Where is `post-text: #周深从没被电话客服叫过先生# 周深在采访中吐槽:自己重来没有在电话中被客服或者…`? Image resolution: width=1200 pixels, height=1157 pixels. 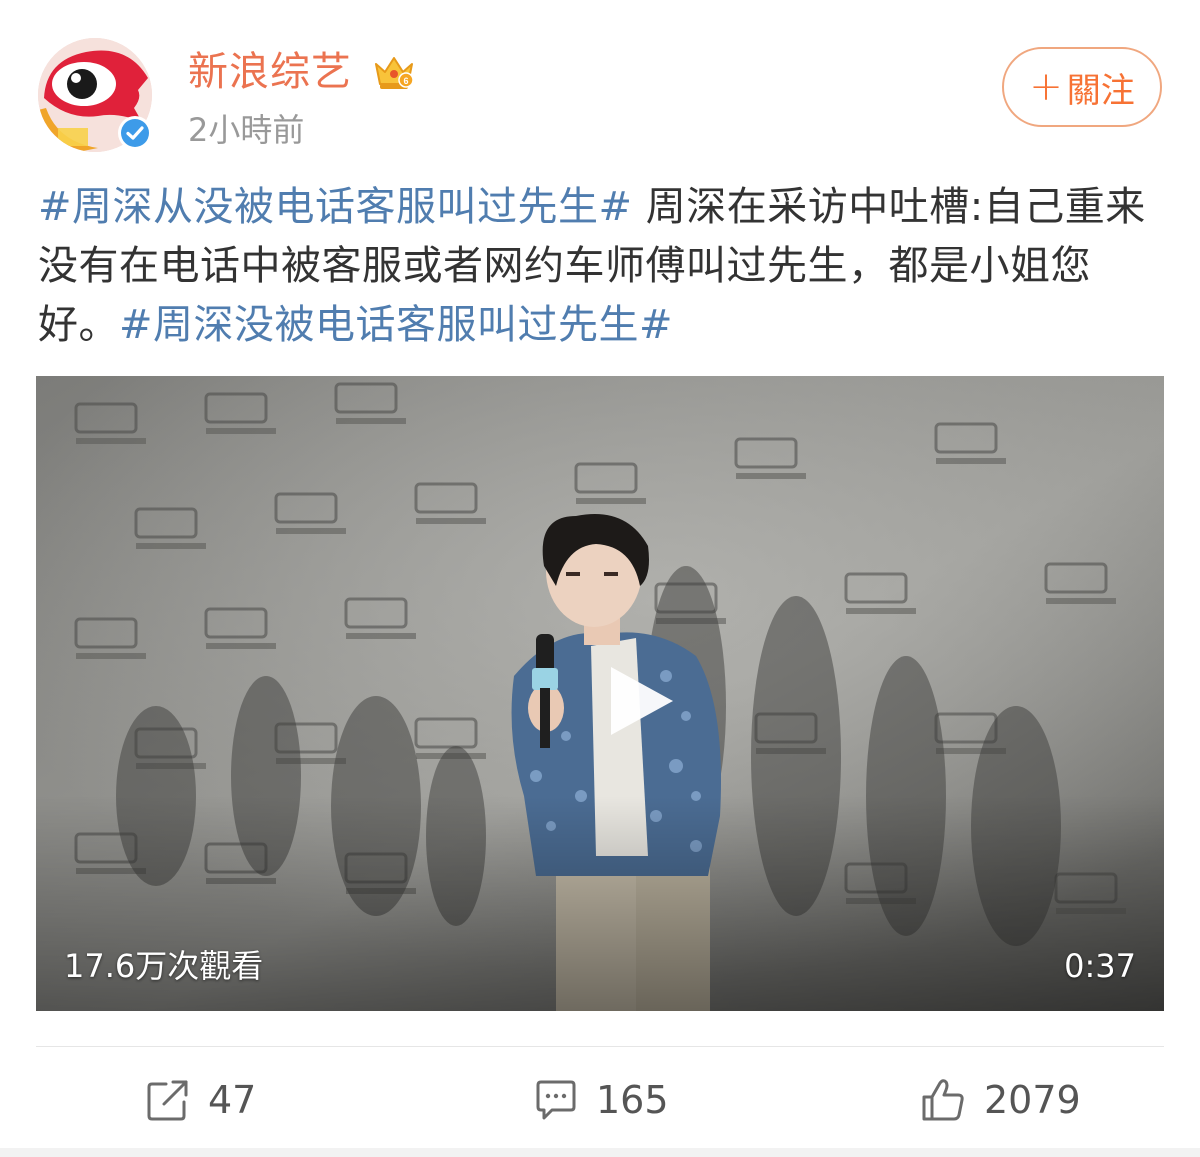
post-text: #周深从没被电话客服叫过先生# 周深在采访中吐槽:自己重来没有在电话中被客服或者… is located at coordinates (603, 266).